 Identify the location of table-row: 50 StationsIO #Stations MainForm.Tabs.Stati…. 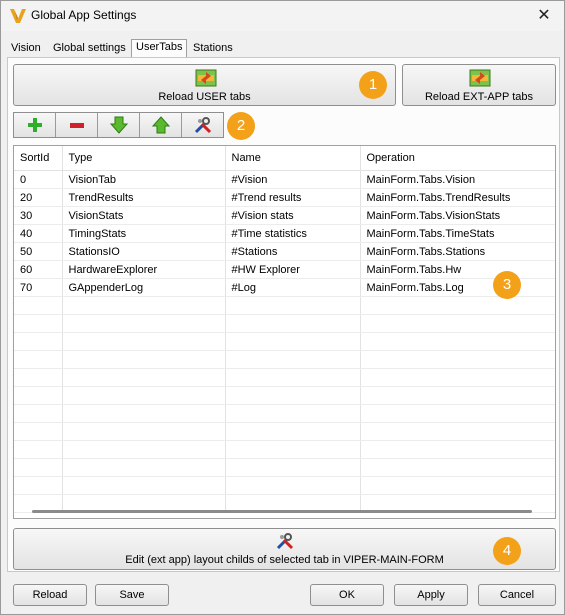
(284, 251).